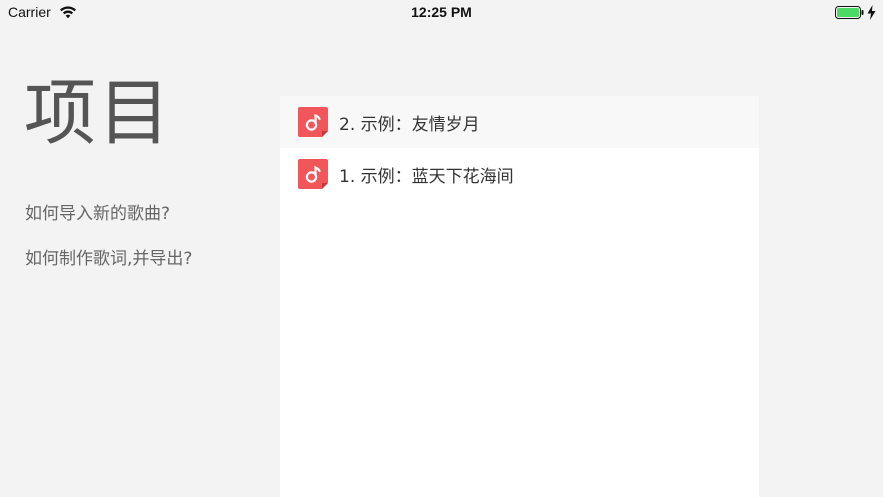 This screenshot has height=497, width=883. Describe the element at coordinates (409, 124) in the screenshot. I see `project-label: 2. 示例：友情岁月` at that location.